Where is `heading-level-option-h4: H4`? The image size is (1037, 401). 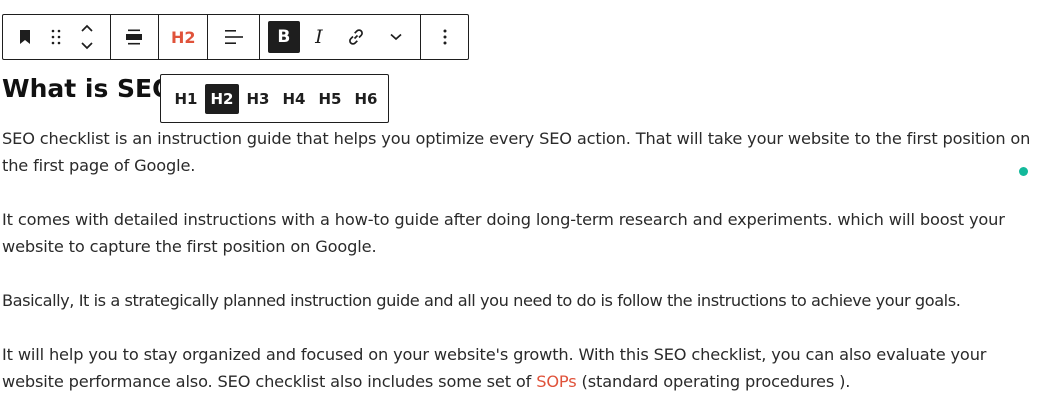 heading-level-option-h4: H4 is located at coordinates (294, 99).